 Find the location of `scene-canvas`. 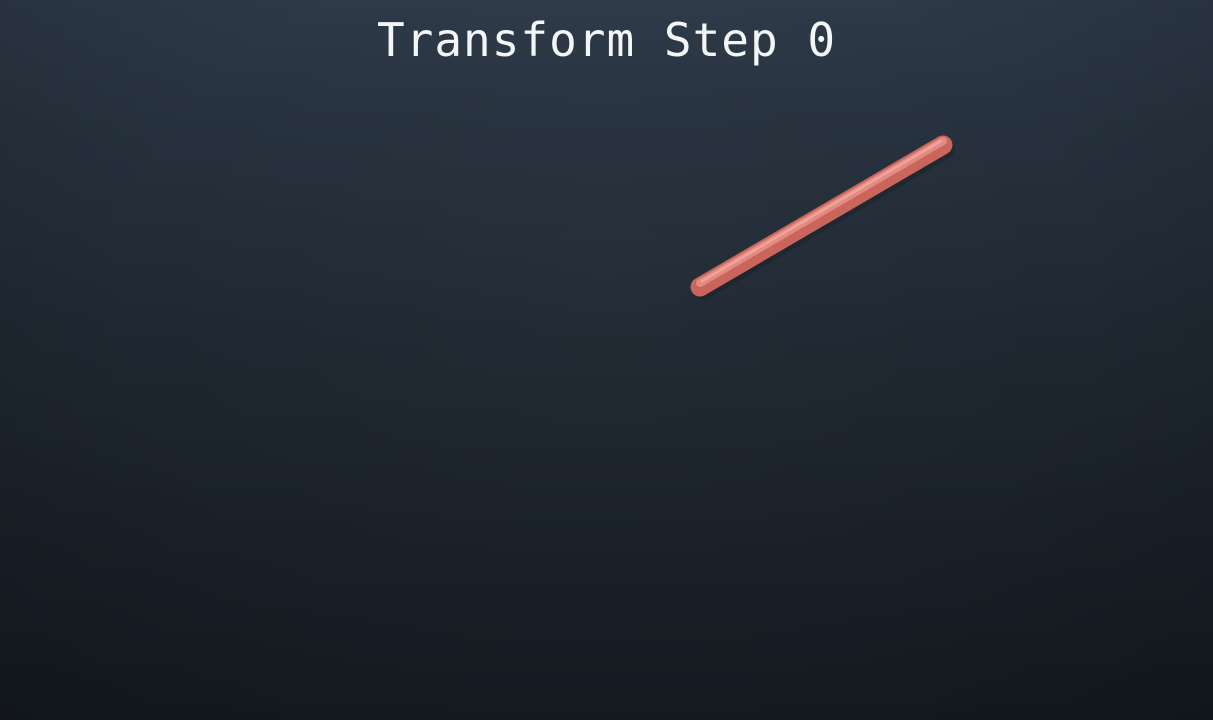

scene-canvas is located at coordinates (822, 217).